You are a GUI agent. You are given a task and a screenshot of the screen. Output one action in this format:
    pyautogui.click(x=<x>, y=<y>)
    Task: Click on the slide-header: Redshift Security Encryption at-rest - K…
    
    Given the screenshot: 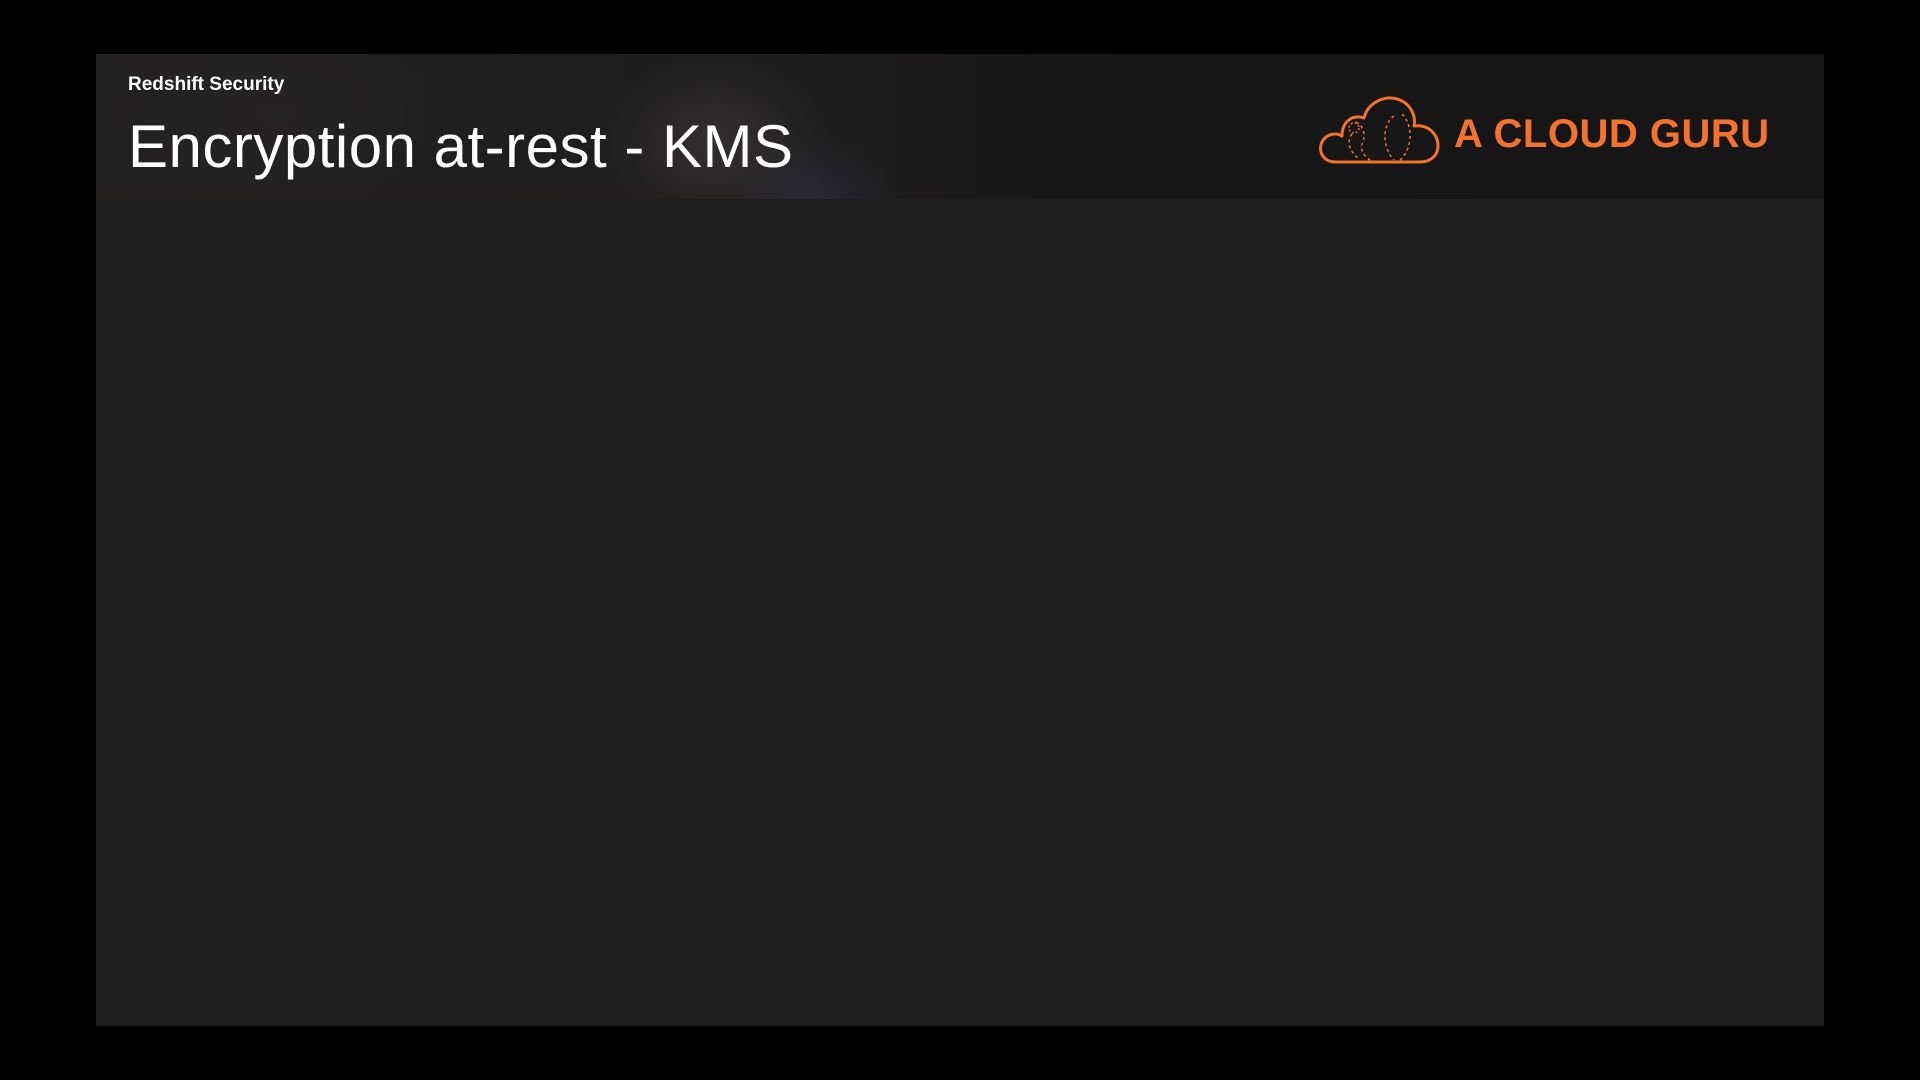 What is the action you would take?
    pyautogui.click(x=960, y=126)
    